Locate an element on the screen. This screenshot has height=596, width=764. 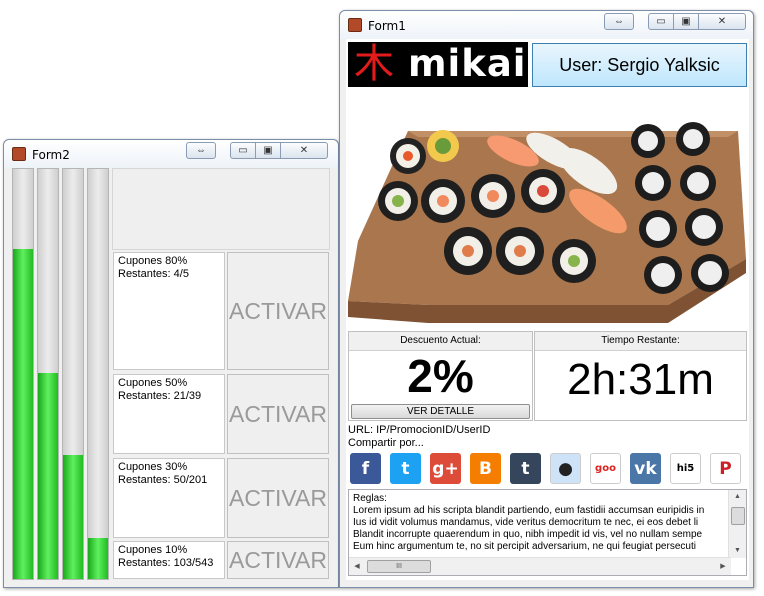
kanji-logo-mark: 木 is located at coordinates (374, 64).